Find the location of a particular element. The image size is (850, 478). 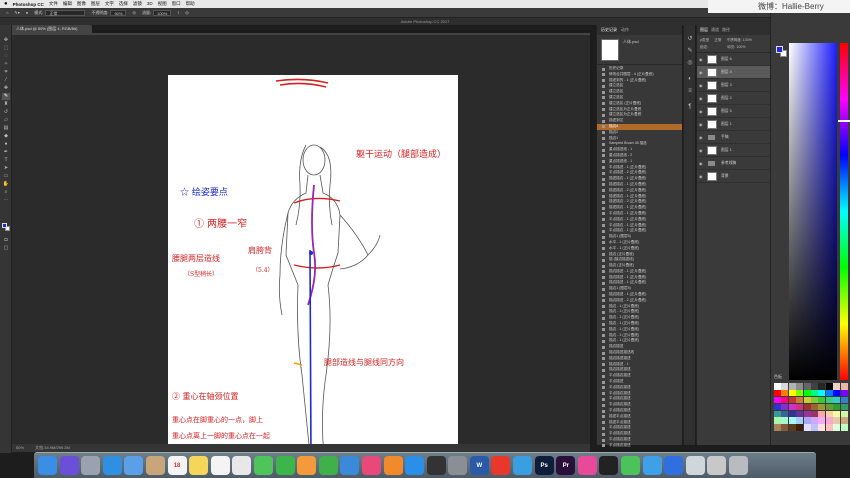

dock-pages-icon is located at coordinates (307, 465).